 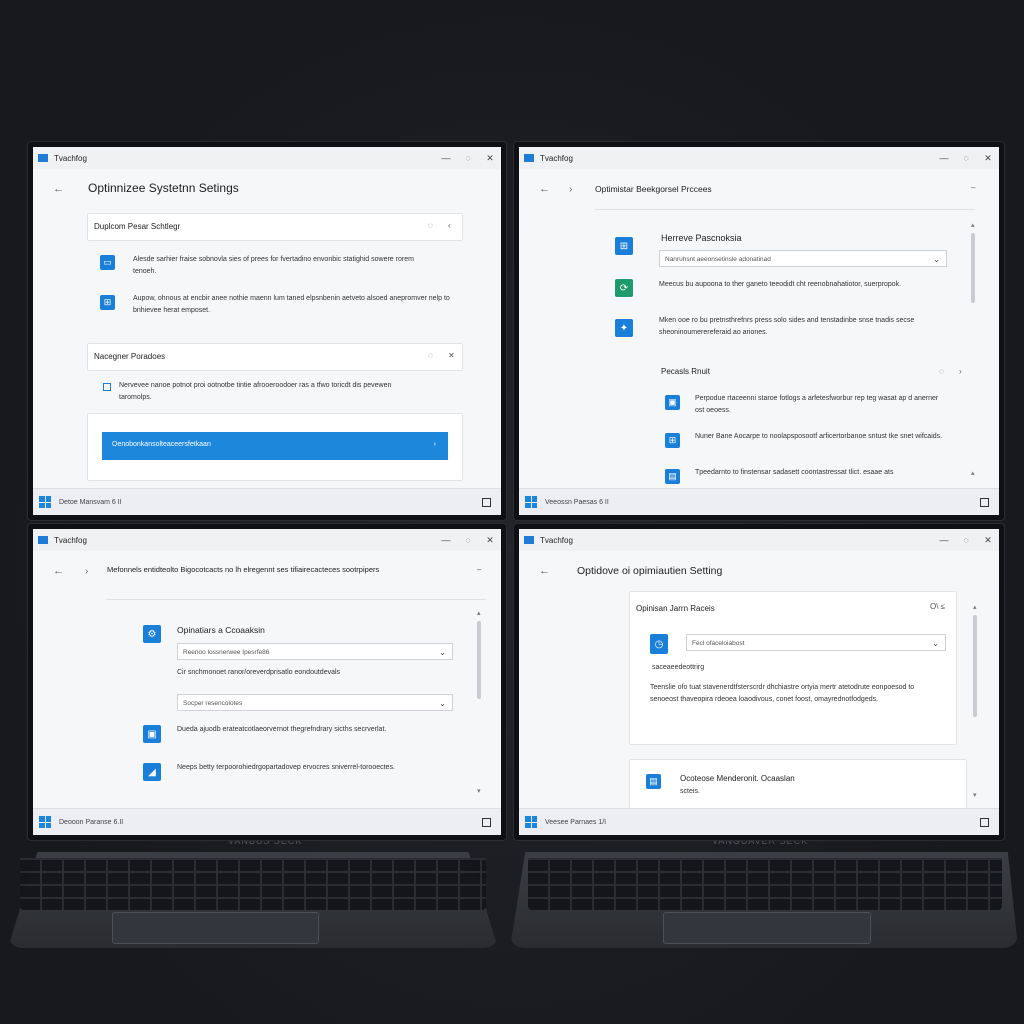 What do you see at coordinates (675, 608) in the screenshot?
I see `card-title: Opinisan Jarrn Raceis` at bounding box center [675, 608].